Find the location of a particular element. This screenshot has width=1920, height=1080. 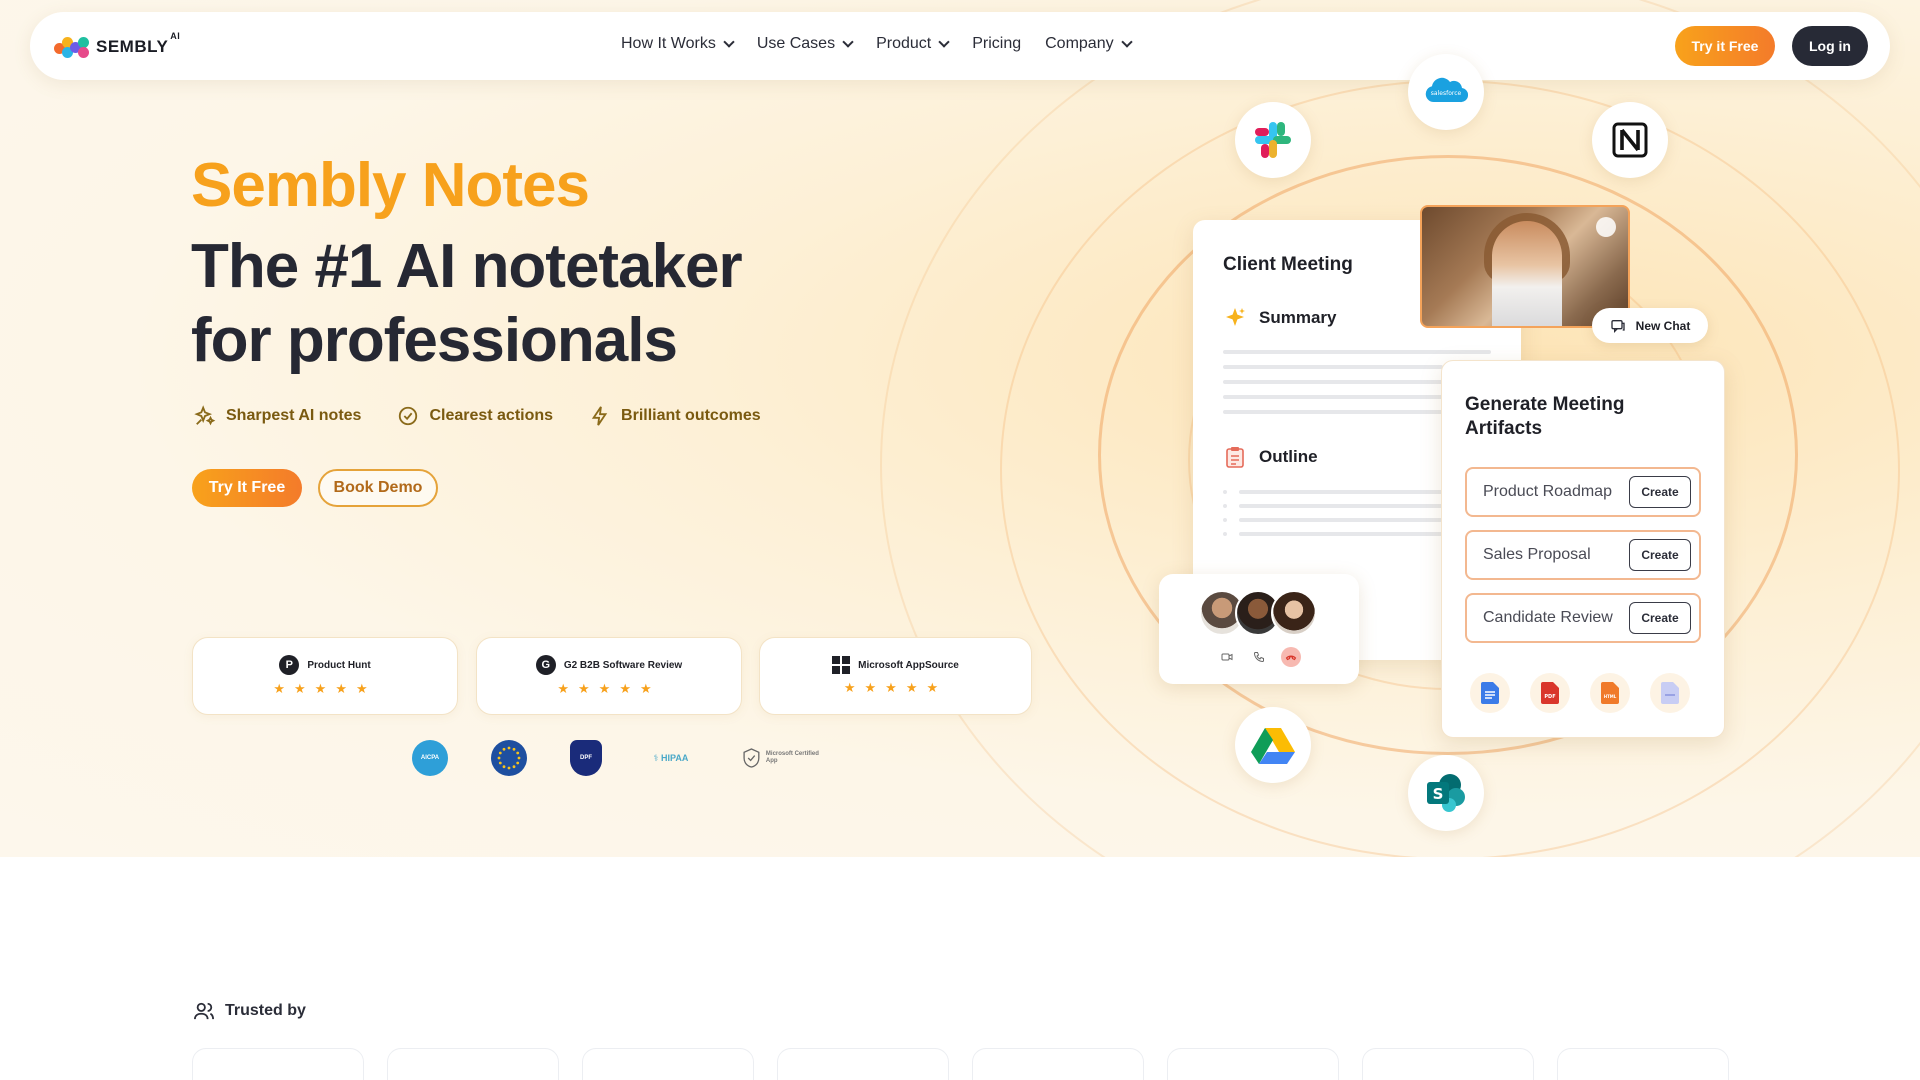

hipaa-badge-icon: ⚕ HIPAA is located at coordinates (671, 757).